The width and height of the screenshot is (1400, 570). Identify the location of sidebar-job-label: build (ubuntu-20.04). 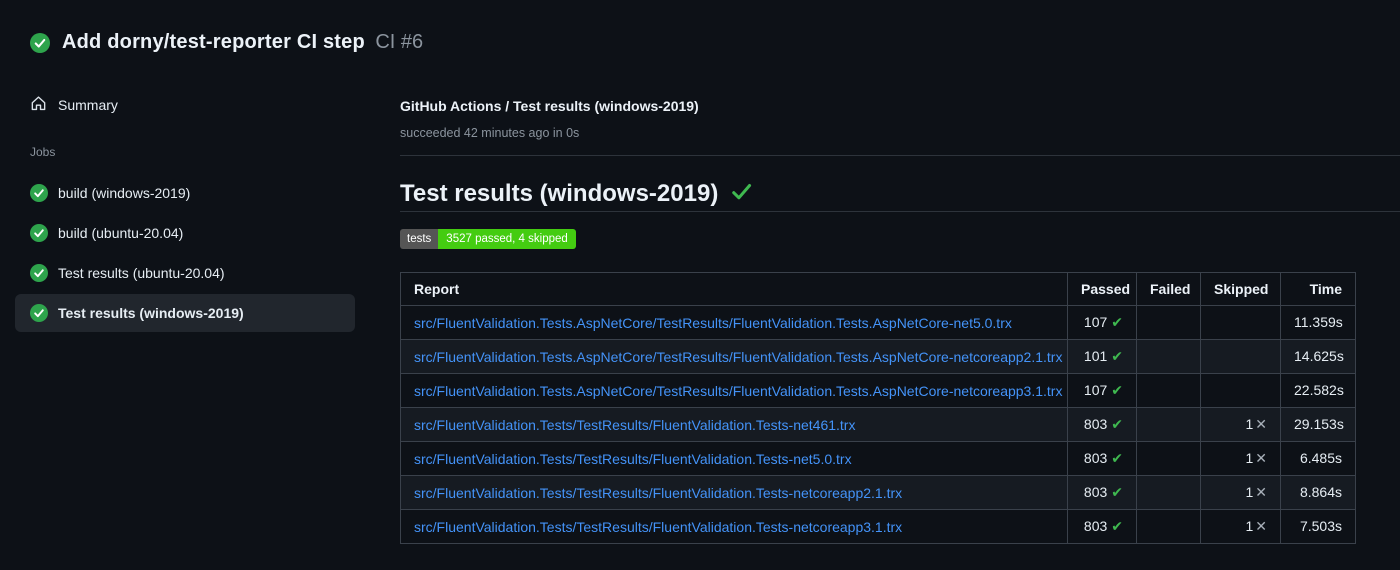
(121, 233).